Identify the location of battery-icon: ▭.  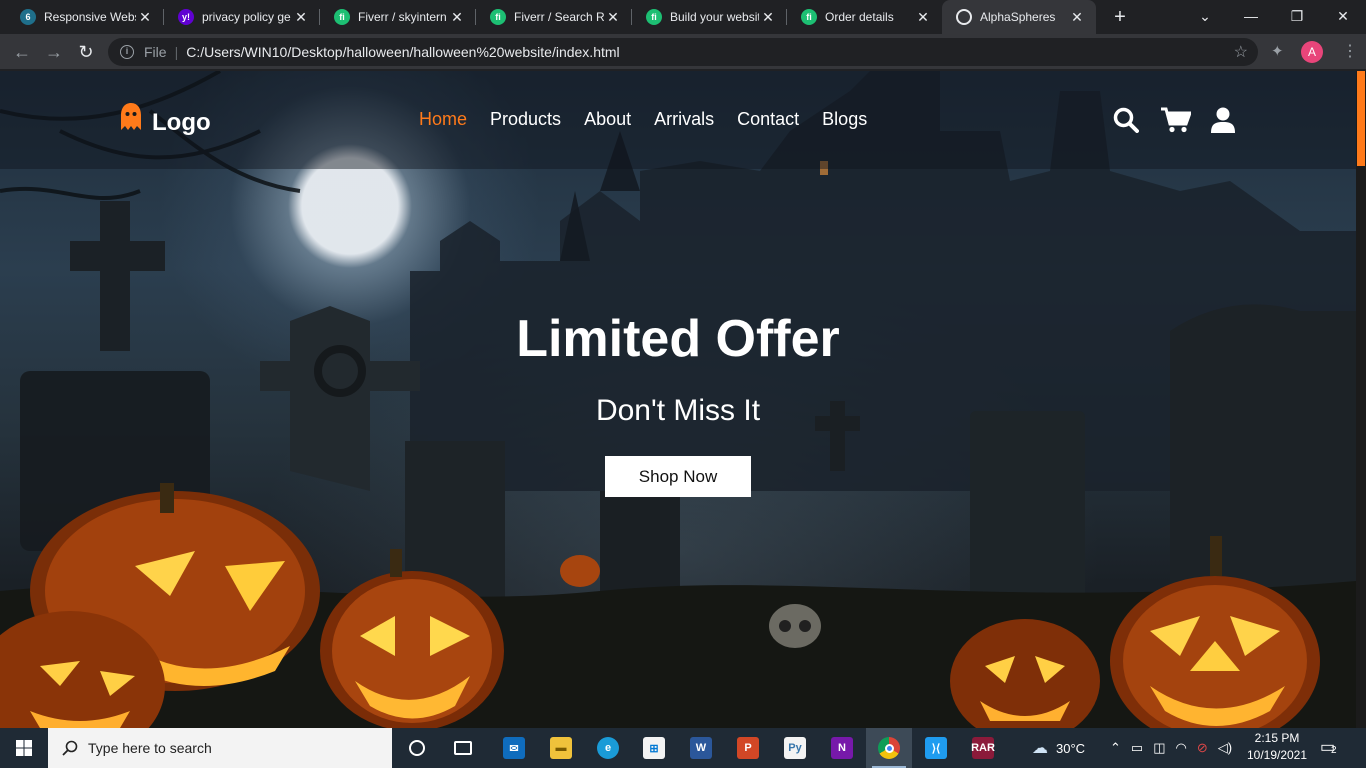
(1137, 748).